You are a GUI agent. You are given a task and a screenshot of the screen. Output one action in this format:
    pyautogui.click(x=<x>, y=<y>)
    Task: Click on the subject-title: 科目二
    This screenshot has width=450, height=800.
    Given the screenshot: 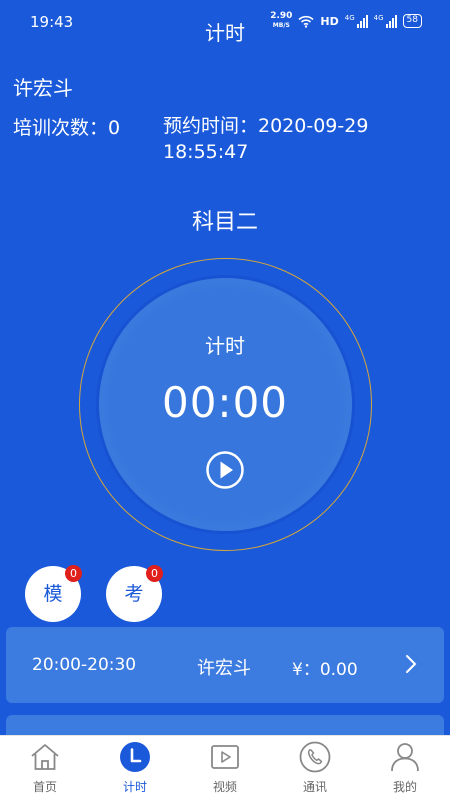 What is the action you would take?
    pyautogui.click(x=224, y=222)
    